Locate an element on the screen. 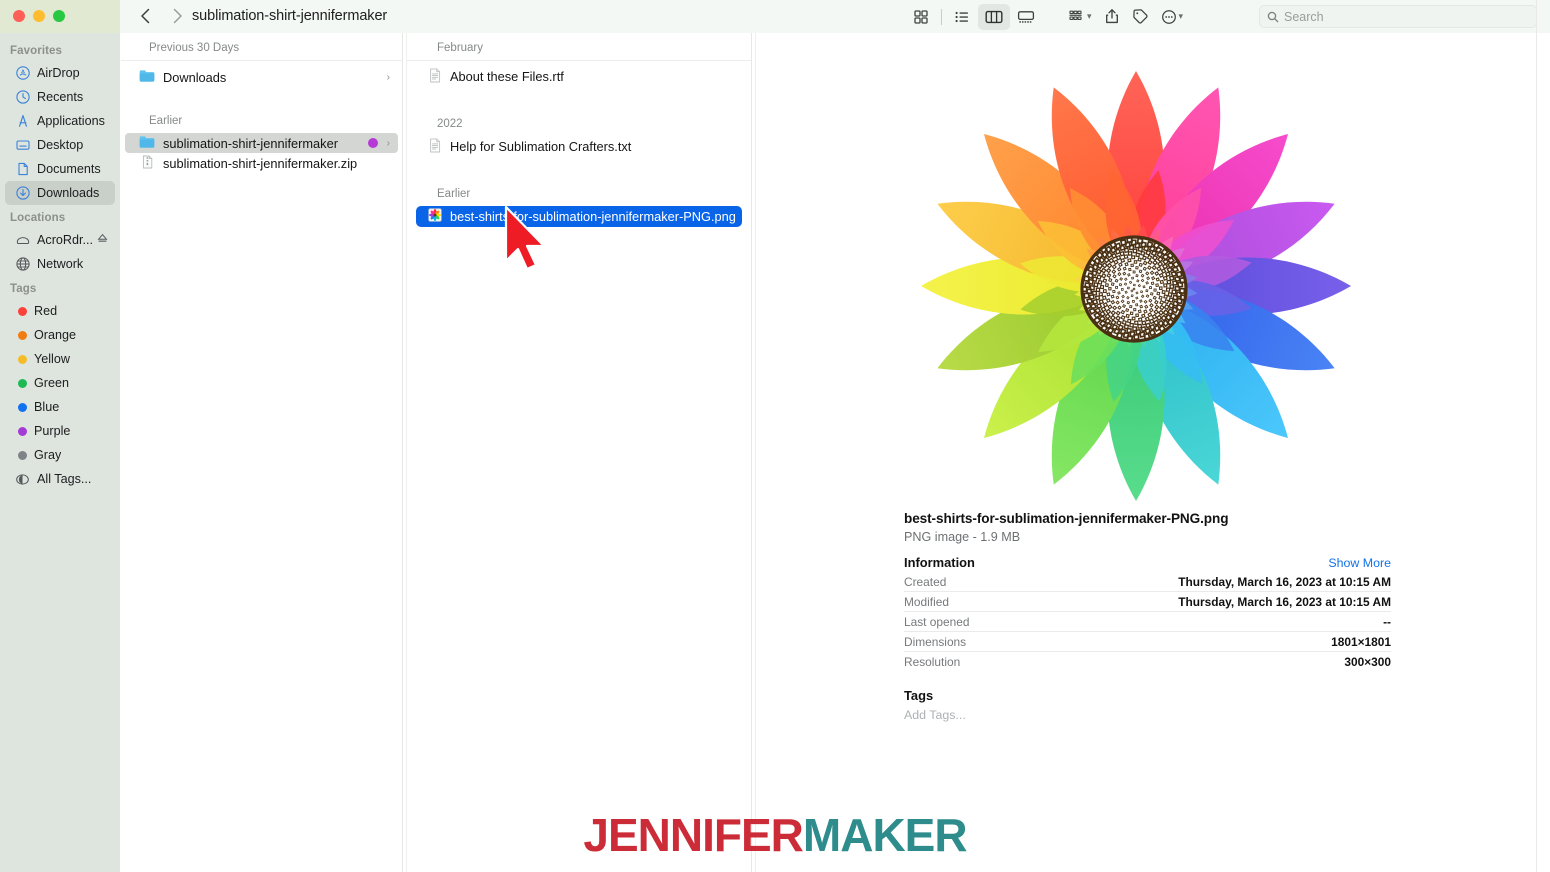 This screenshot has height=872, width=1550. globe-icon is located at coordinates (22, 264).